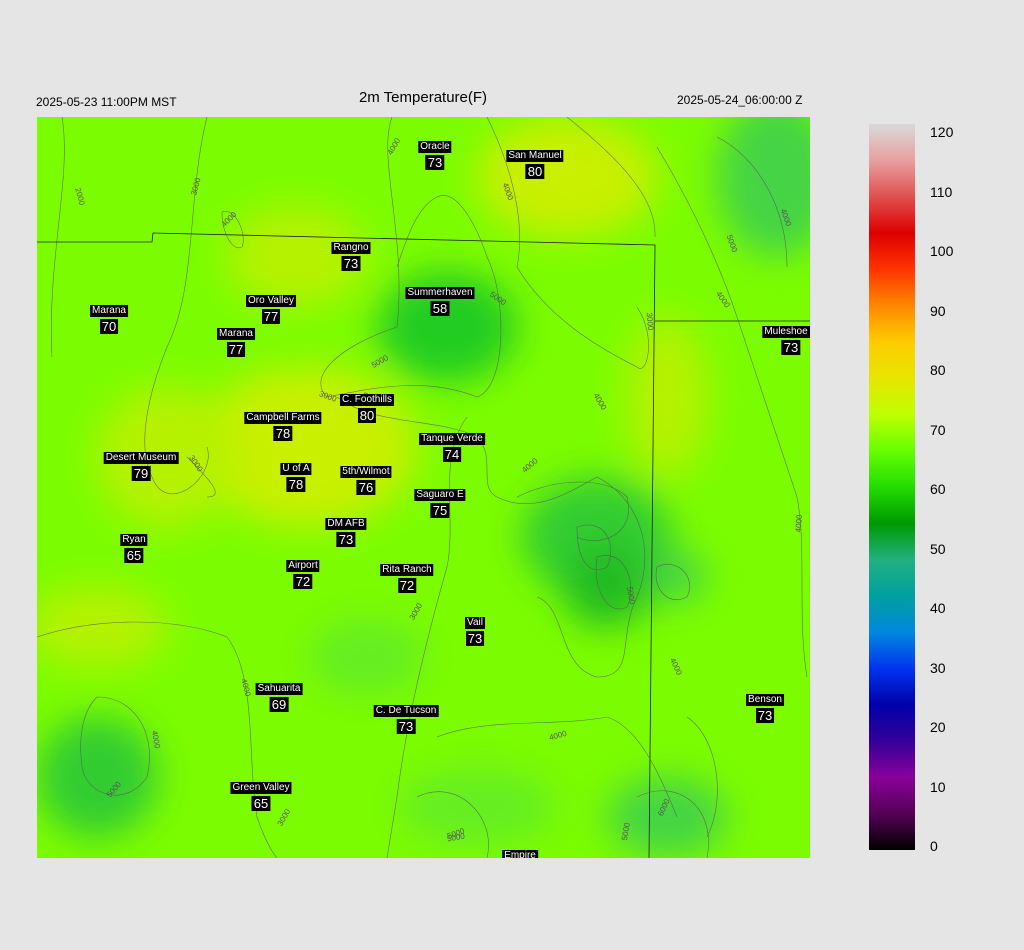 This screenshot has height=950, width=1024. What do you see at coordinates (283, 426) in the screenshot?
I see `station-campbell-farms: Campbell Farms 78` at bounding box center [283, 426].